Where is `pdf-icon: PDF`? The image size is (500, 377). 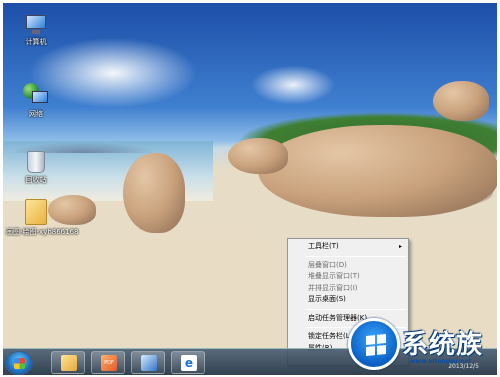
pdf-icon: PDF is located at coordinates (109, 363).